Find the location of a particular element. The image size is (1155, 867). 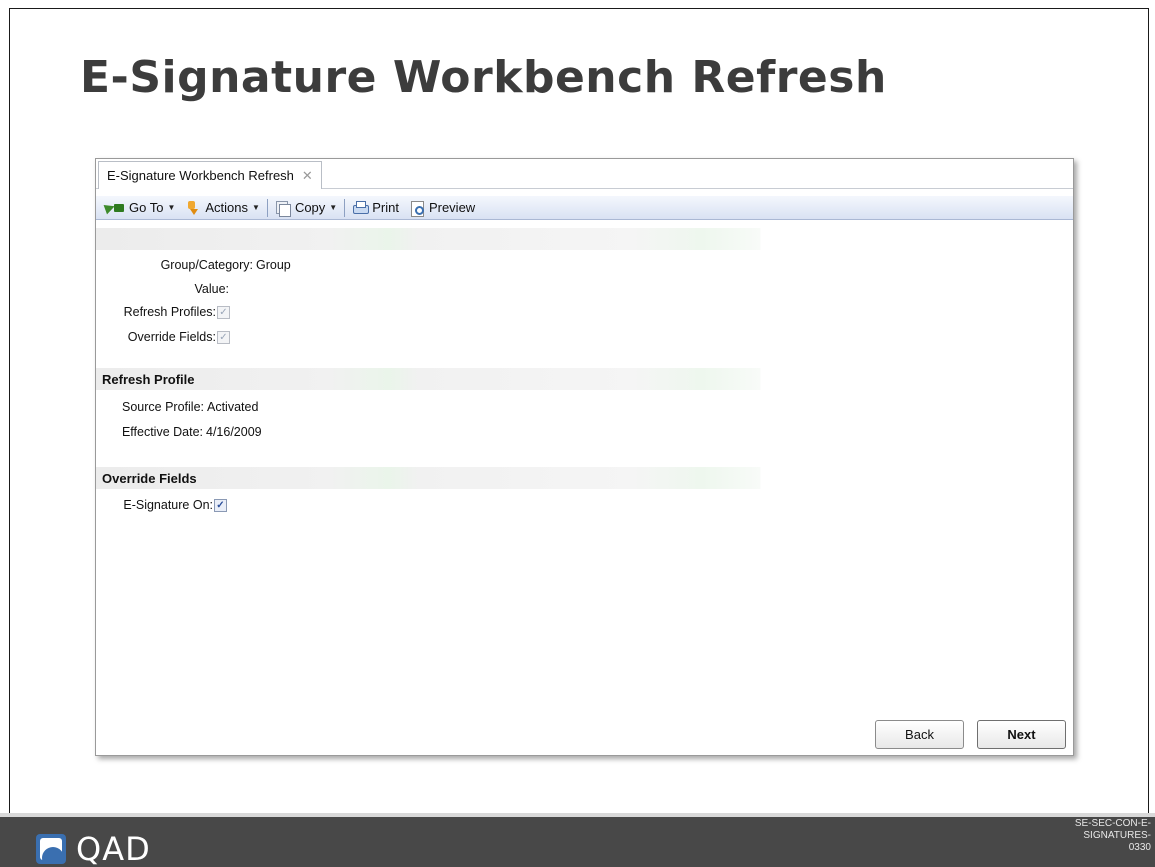

override-fields-row: Override Fields: ✓ is located at coordinates (163, 337).